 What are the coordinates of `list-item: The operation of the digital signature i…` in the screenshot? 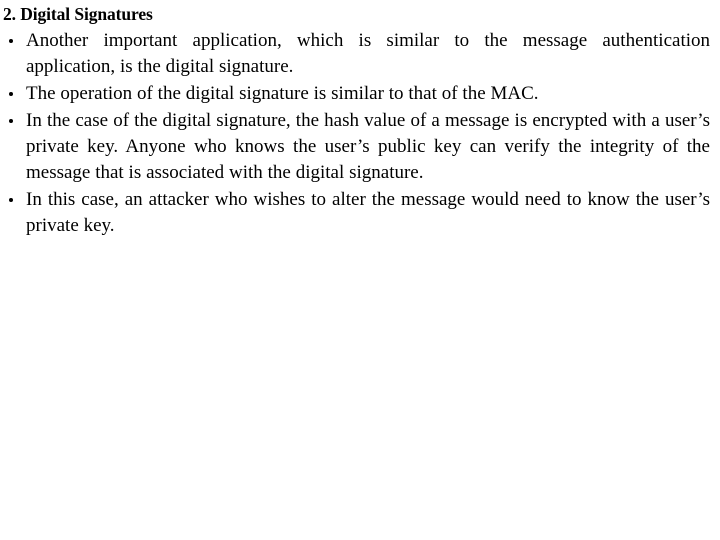 It's located at (360, 94).